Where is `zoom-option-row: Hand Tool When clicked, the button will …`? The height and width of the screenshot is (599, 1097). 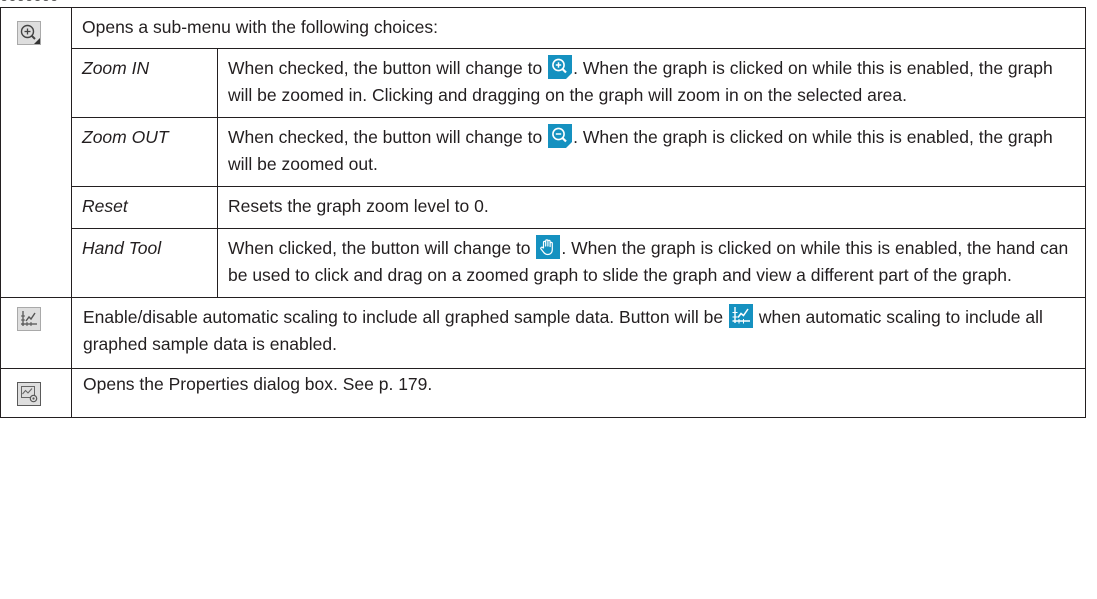 zoom-option-row: Hand Tool When clicked, the button will … is located at coordinates (578, 262).